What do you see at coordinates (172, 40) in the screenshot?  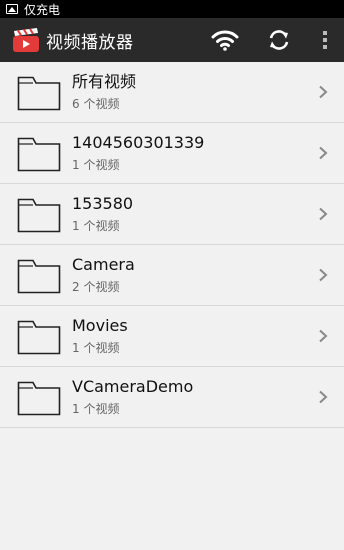 I see `action-bar: 视频播放器` at bounding box center [172, 40].